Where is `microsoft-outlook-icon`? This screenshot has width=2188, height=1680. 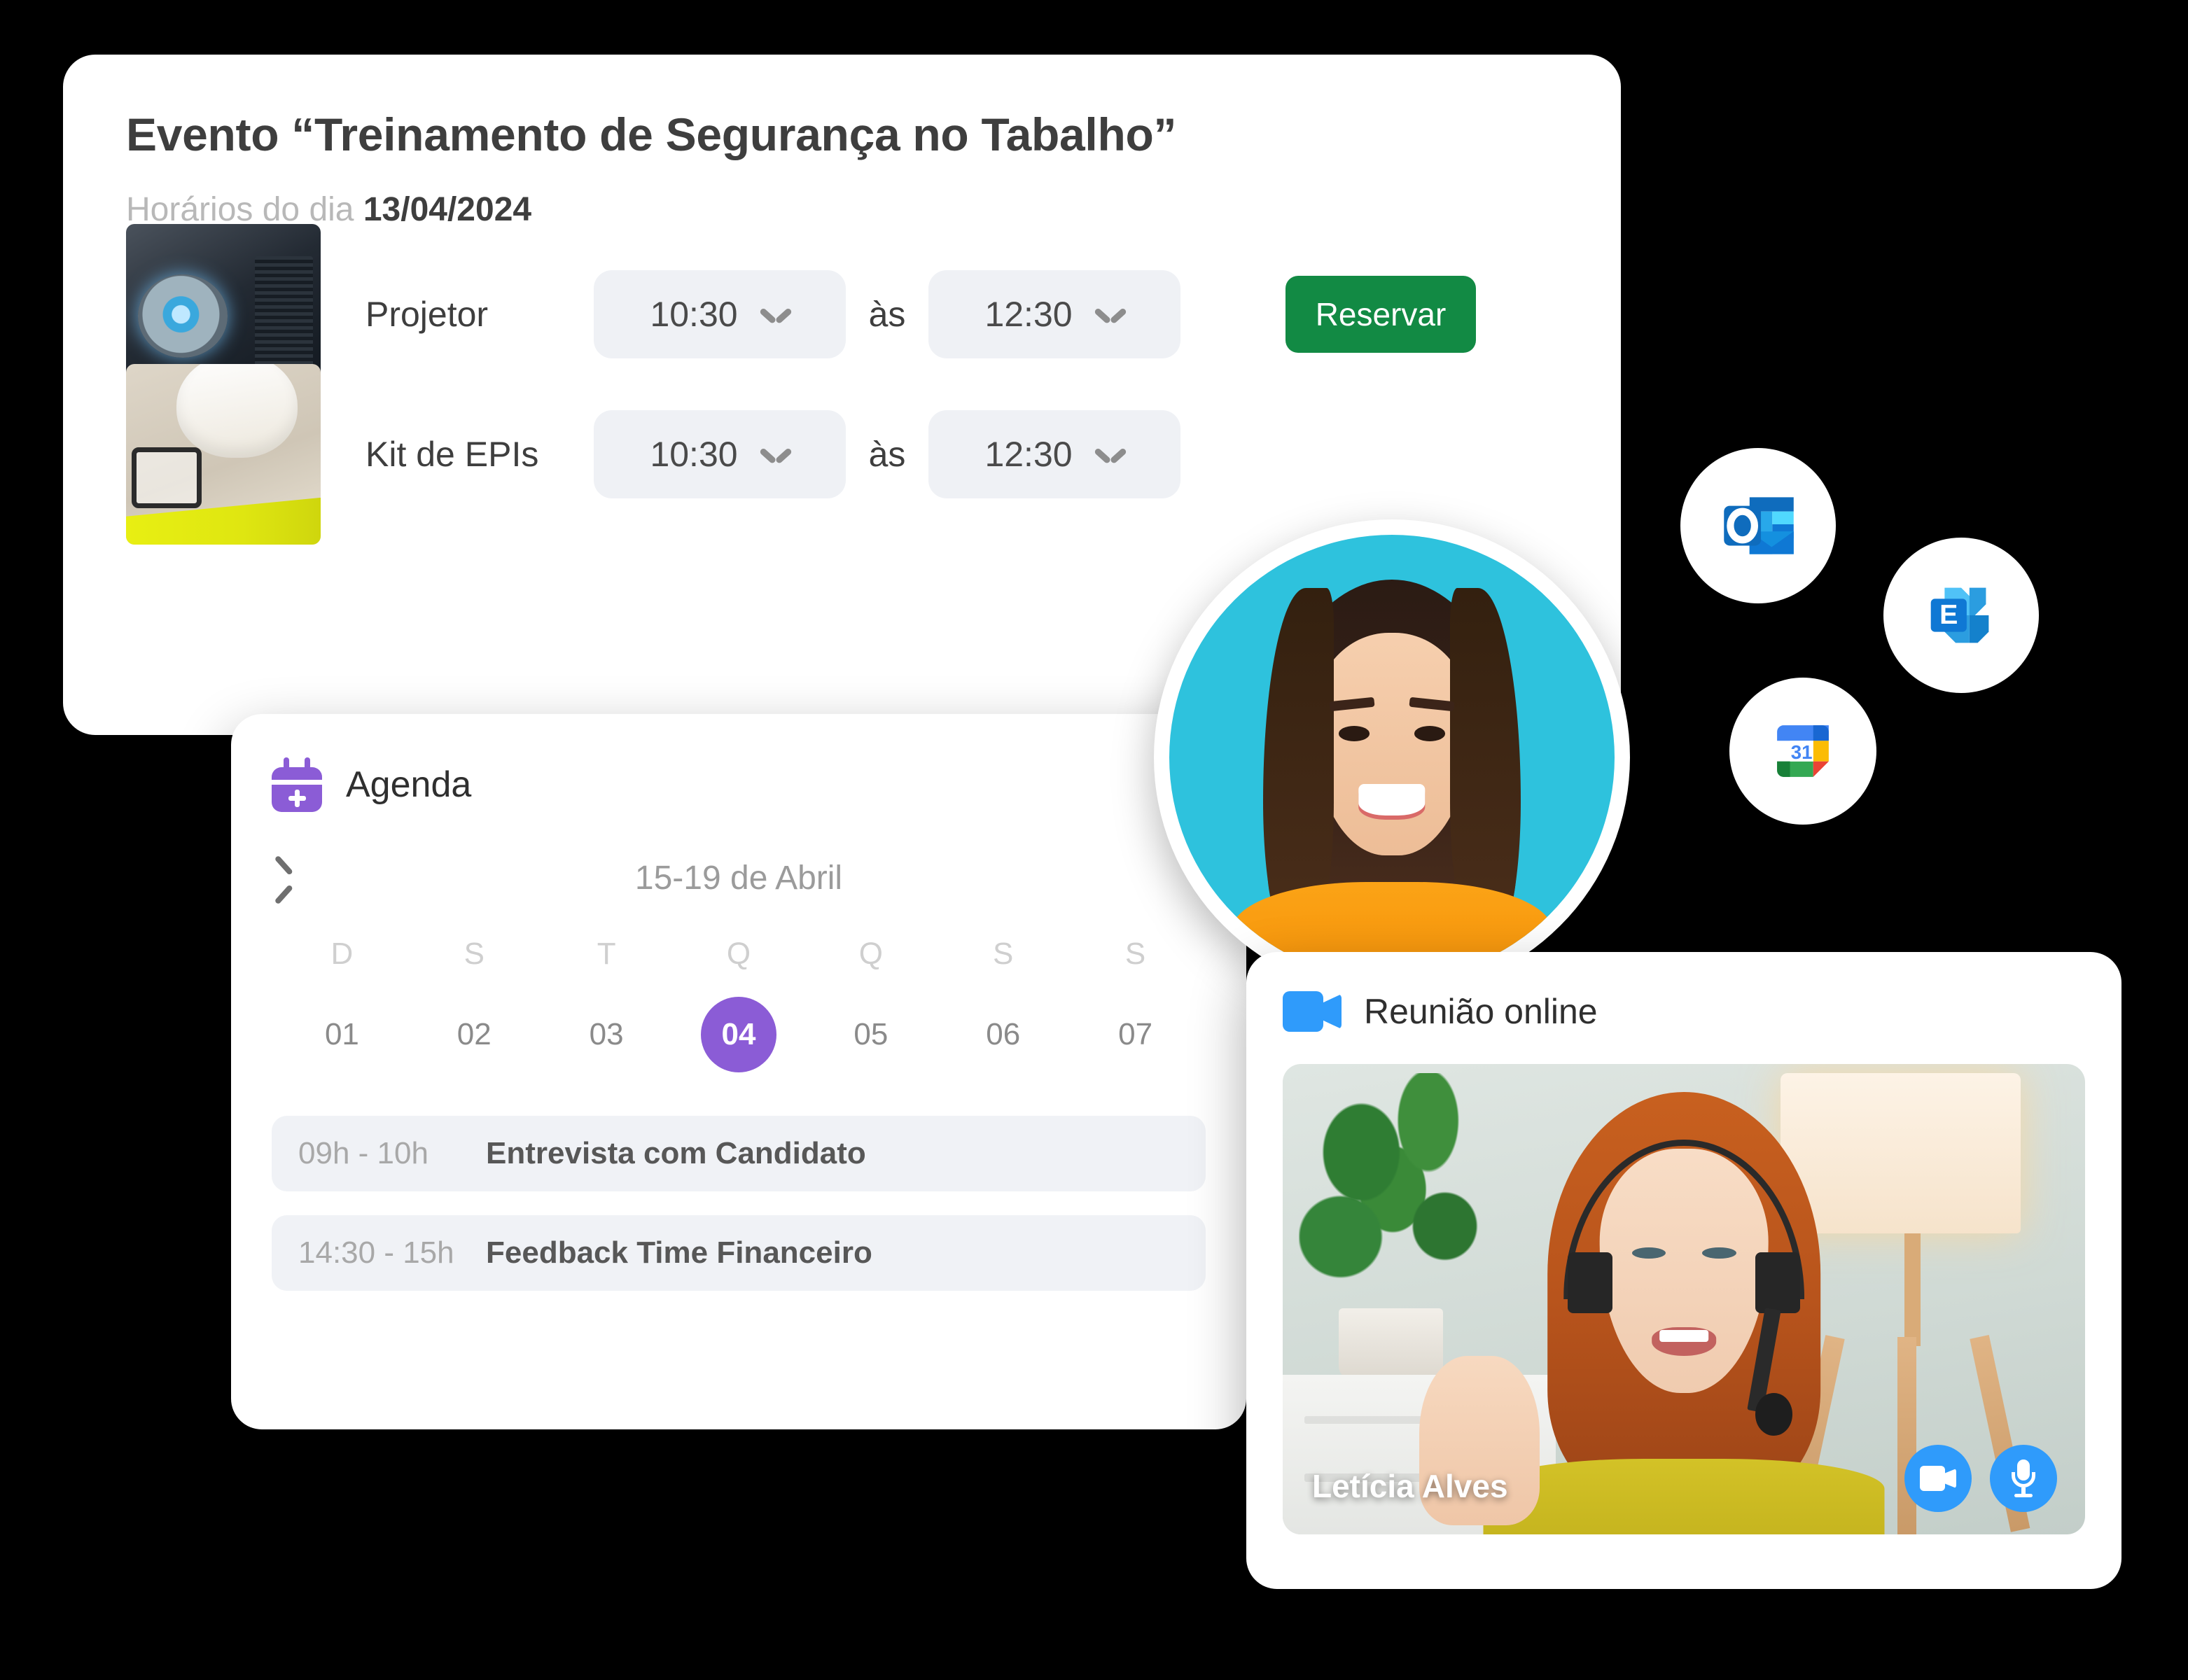
microsoft-outlook-icon is located at coordinates (1759, 525).